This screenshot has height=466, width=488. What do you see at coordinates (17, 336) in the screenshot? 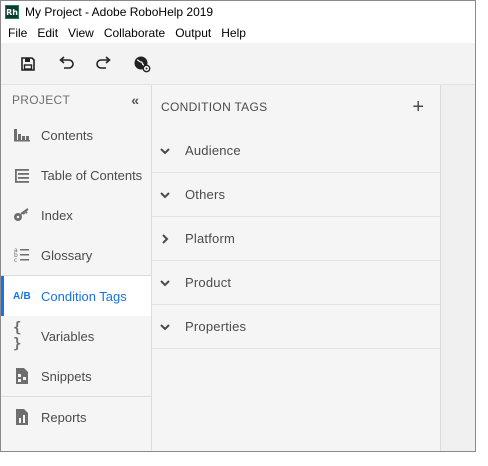
I see `curly-braces-icon: { }` at bounding box center [17, 336].